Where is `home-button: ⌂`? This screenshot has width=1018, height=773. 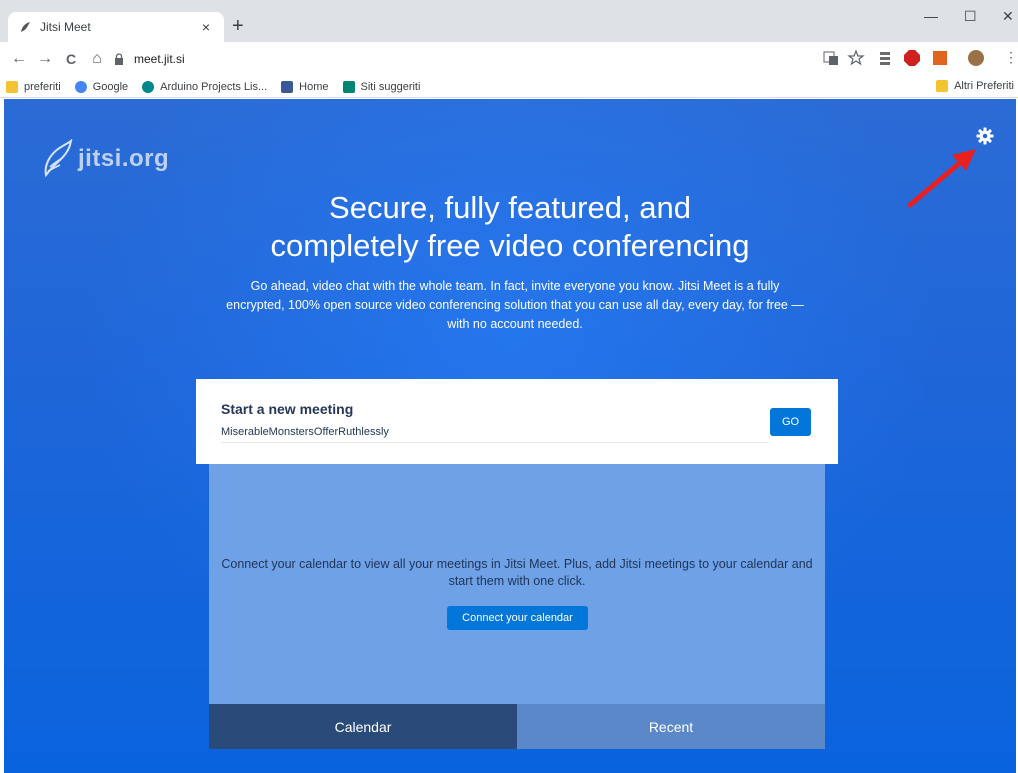
home-button: ⌂ is located at coordinates (97, 59).